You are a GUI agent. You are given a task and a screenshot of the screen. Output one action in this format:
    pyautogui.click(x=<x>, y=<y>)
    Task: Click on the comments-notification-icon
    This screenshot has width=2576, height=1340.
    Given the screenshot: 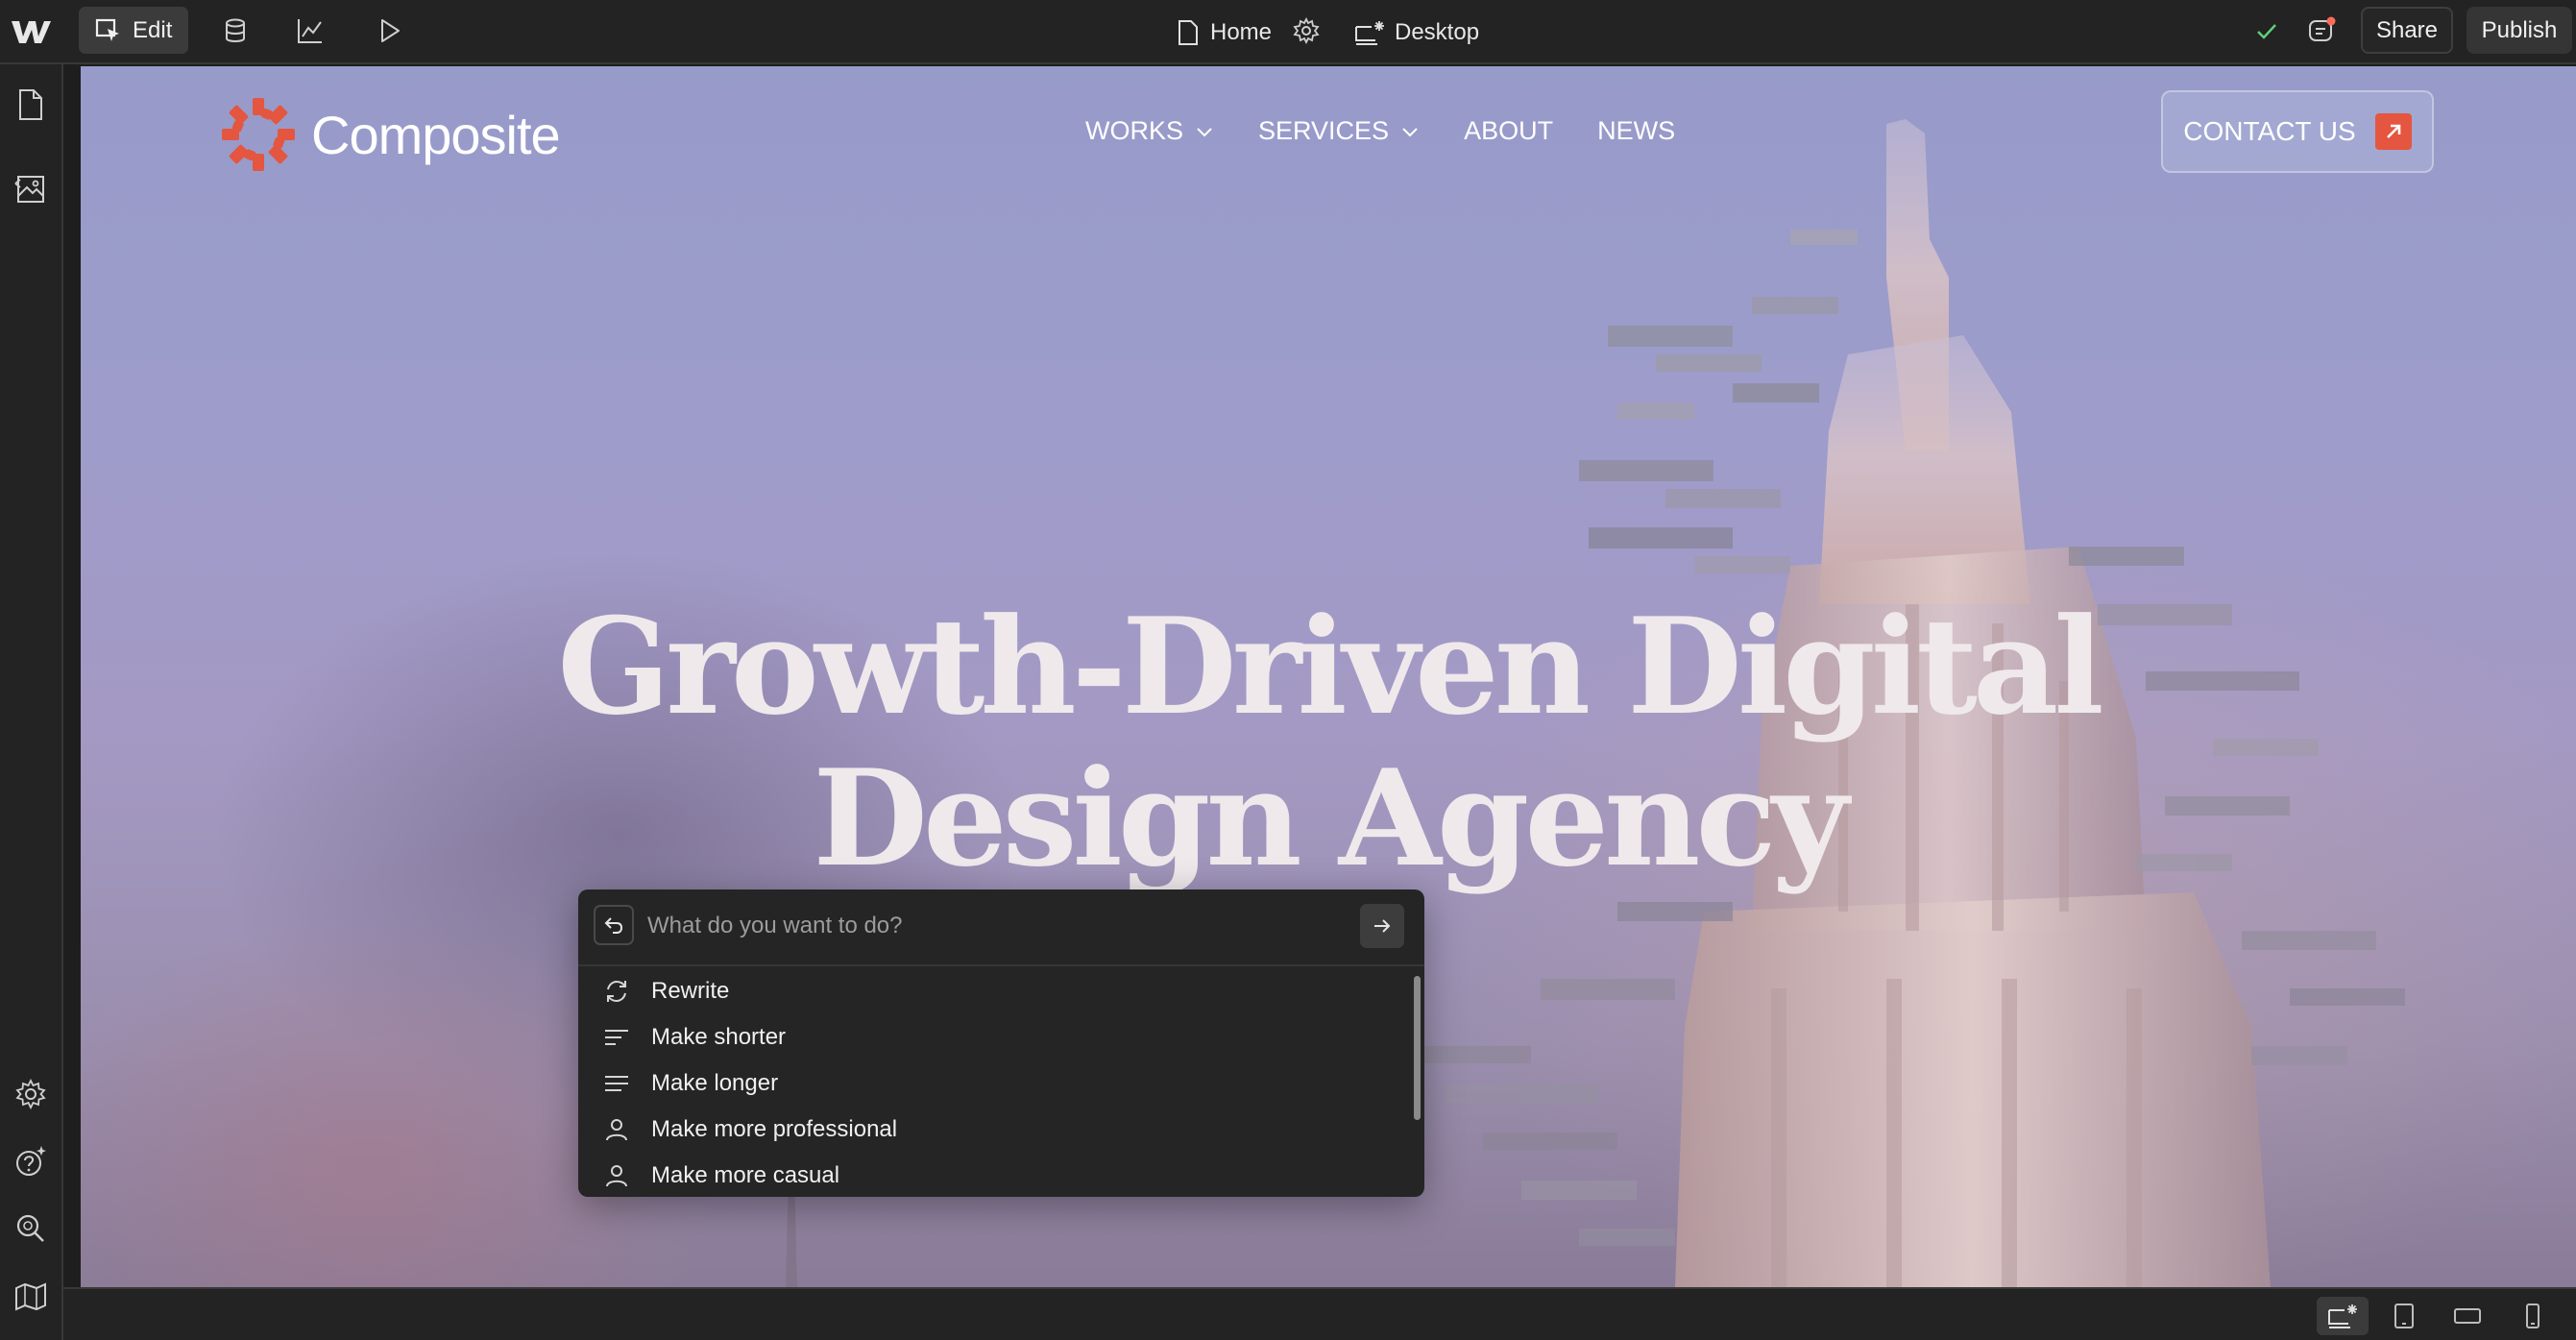 What is the action you would take?
    pyautogui.click(x=2321, y=29)
    